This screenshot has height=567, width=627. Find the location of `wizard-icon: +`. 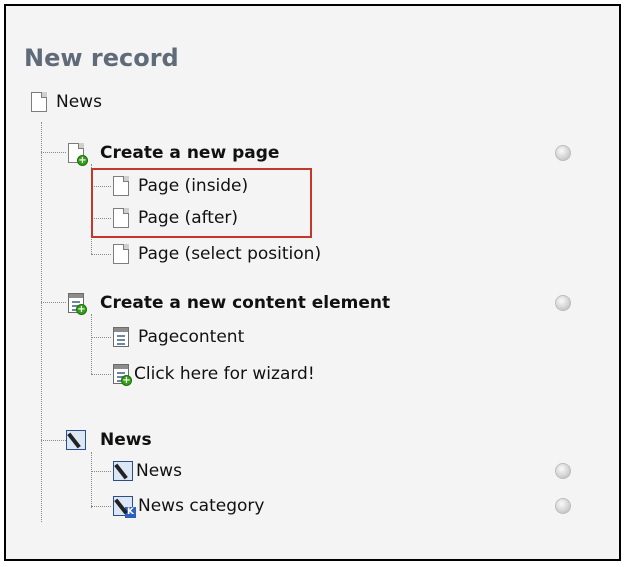

wizard-icon: + is located at coordinates (122, 375).